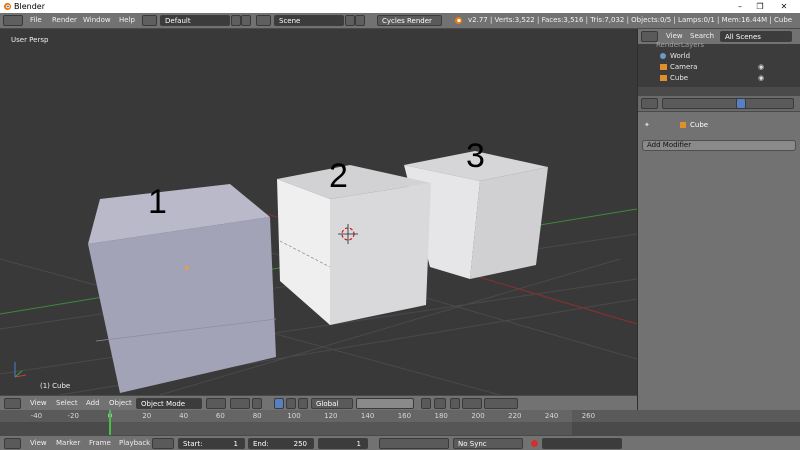 Image resolution: width=800 pixels, height=450 pixels. I want to click on blender-version-icon, so click(458, 20).